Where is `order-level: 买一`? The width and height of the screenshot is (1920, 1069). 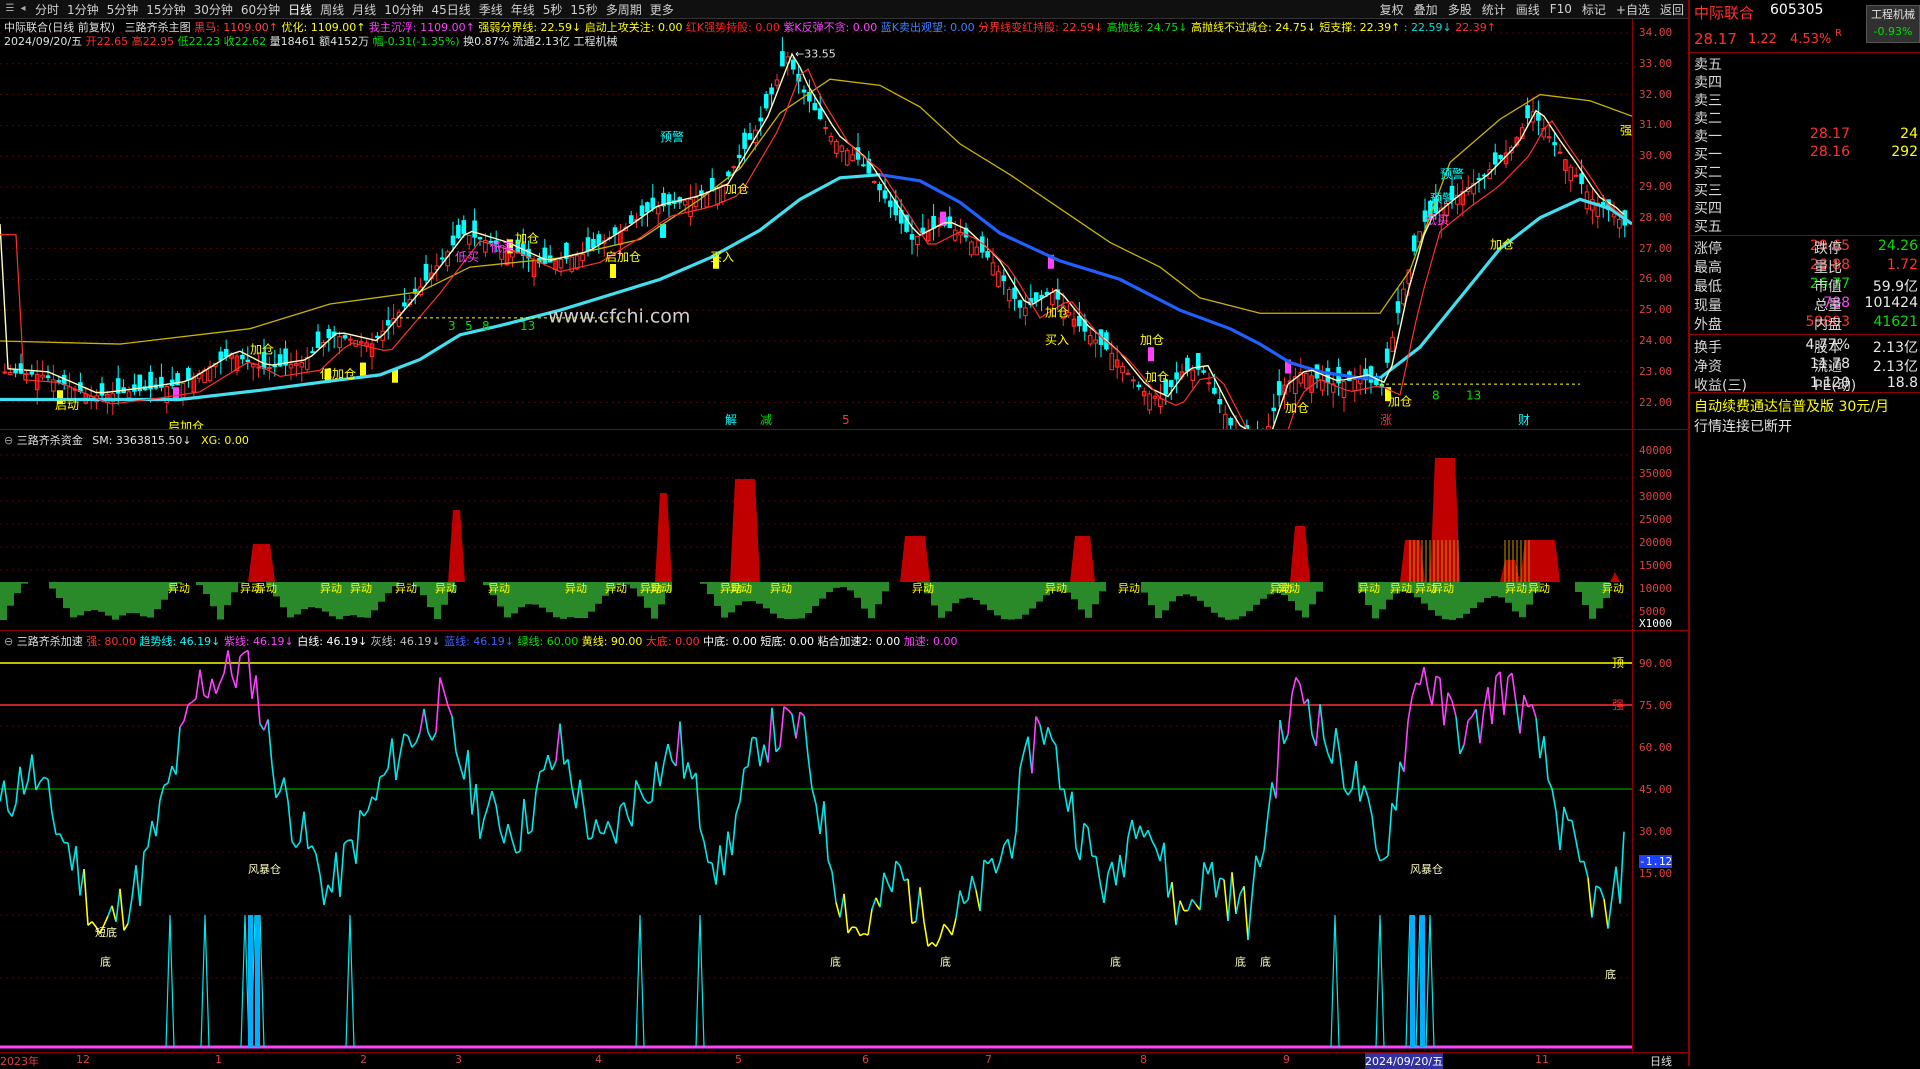 order-level: 买一 is located at coordinates (1708, 154).